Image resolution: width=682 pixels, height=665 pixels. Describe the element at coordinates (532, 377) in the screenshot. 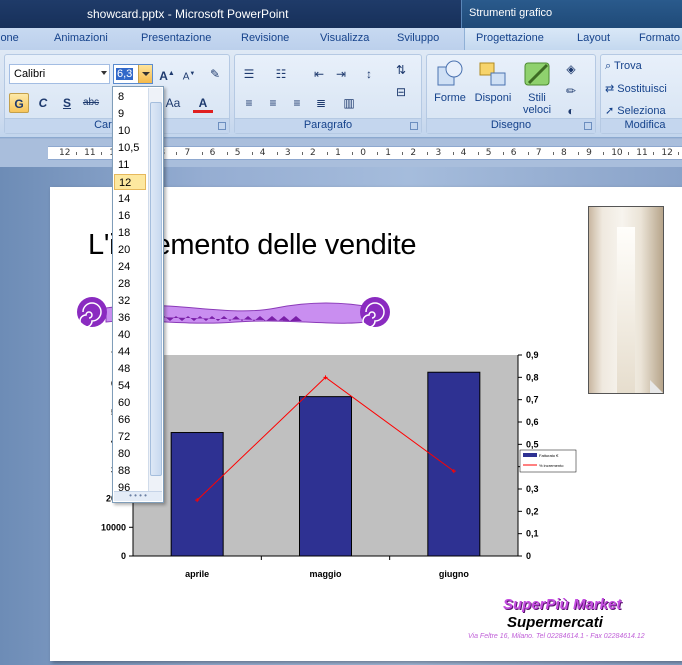

I see `y-right-tick-label: 0,8` at that location.